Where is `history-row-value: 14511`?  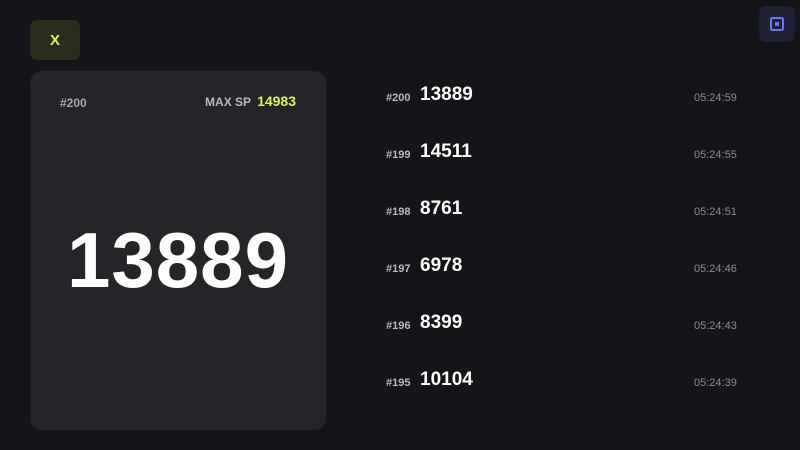
history-row-value: 14511 is located at coordinates (446, 151).